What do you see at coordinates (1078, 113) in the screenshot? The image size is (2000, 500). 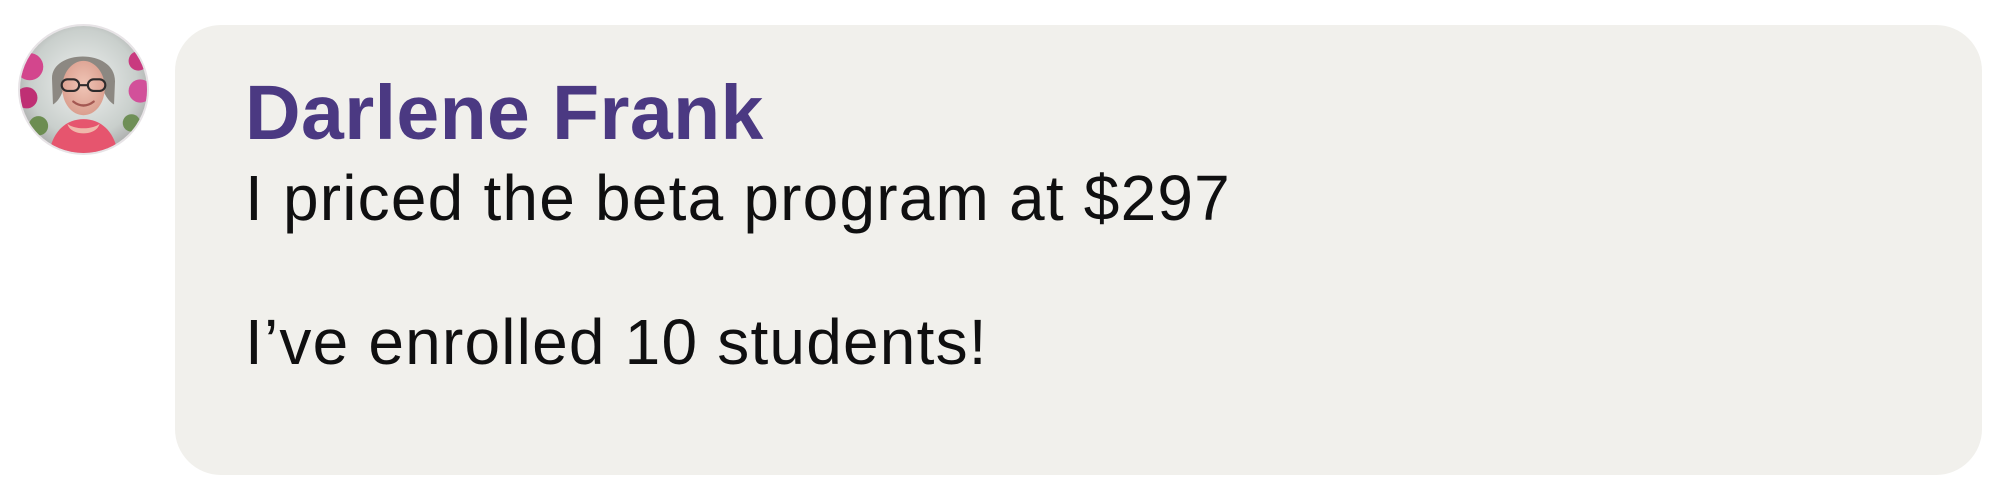 I see `sender-name: Darlene Frank` at bounding box center [1078, 113].